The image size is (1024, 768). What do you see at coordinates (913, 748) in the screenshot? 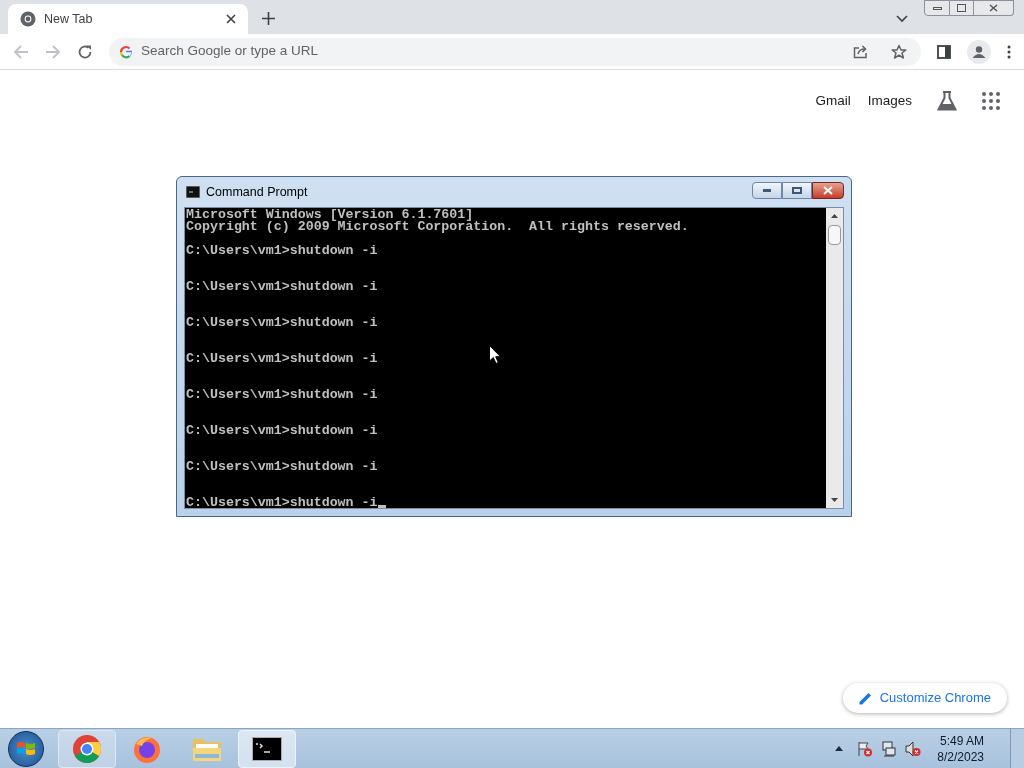
I see `speaker-muted-icon` at bounding box center [913, 748].